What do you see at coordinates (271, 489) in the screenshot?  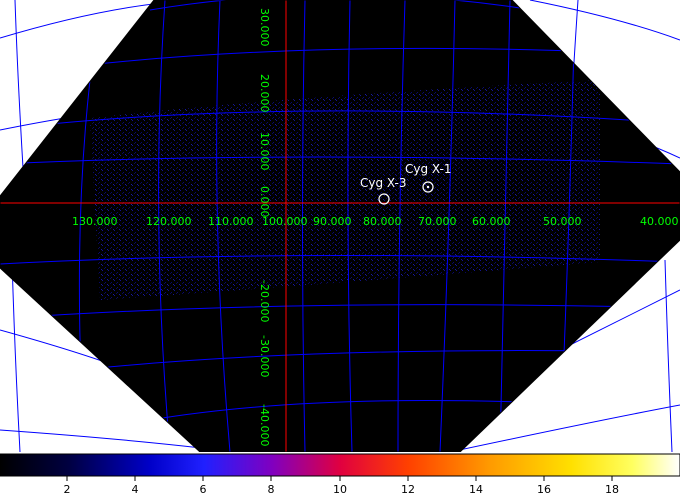 I see `colorbar-label: 8` at bounding box center [271, 489].